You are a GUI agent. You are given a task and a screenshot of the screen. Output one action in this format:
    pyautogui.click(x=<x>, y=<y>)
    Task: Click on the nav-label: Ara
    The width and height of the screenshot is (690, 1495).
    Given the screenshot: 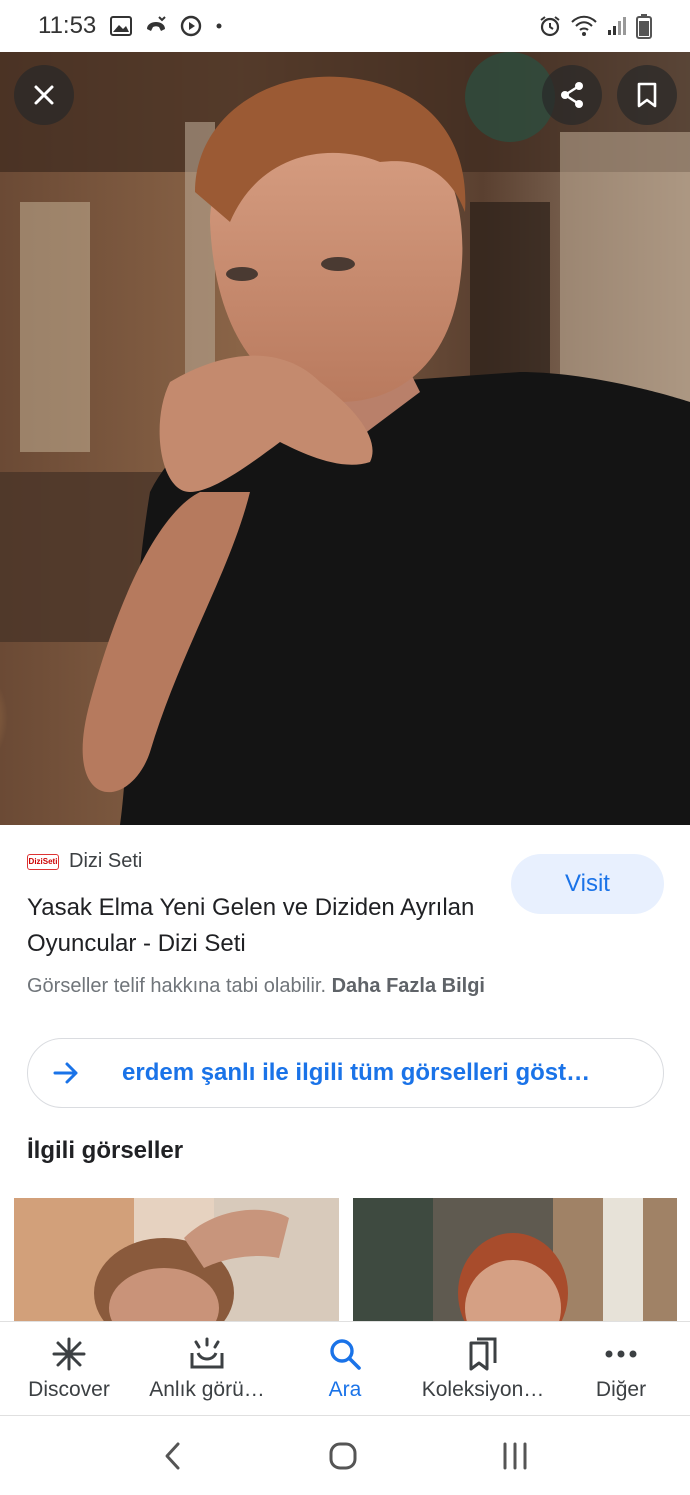 What is the action you would take?
    pyautogui.click(x=345, y=1389)
    